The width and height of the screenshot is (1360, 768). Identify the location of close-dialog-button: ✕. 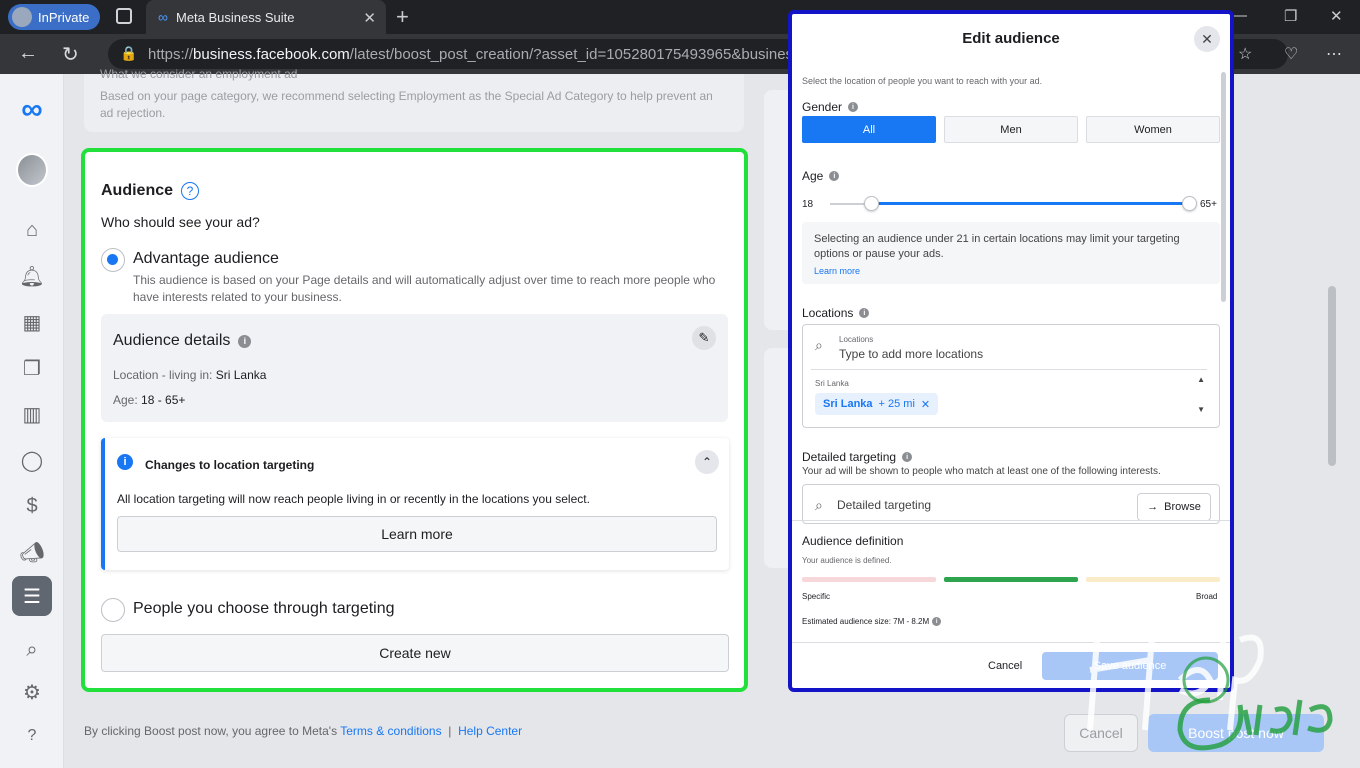
(1207, 39).